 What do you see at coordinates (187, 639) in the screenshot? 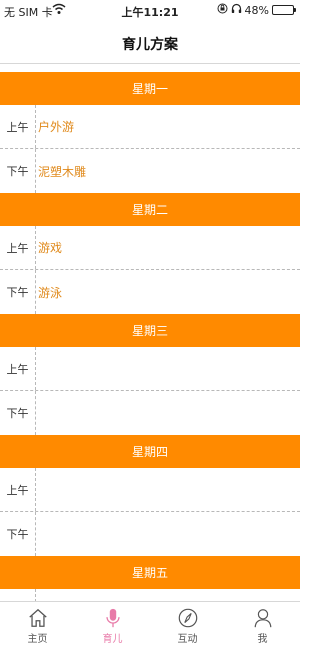
I see `tab-label: 互动` at bounding box center [187, 639].